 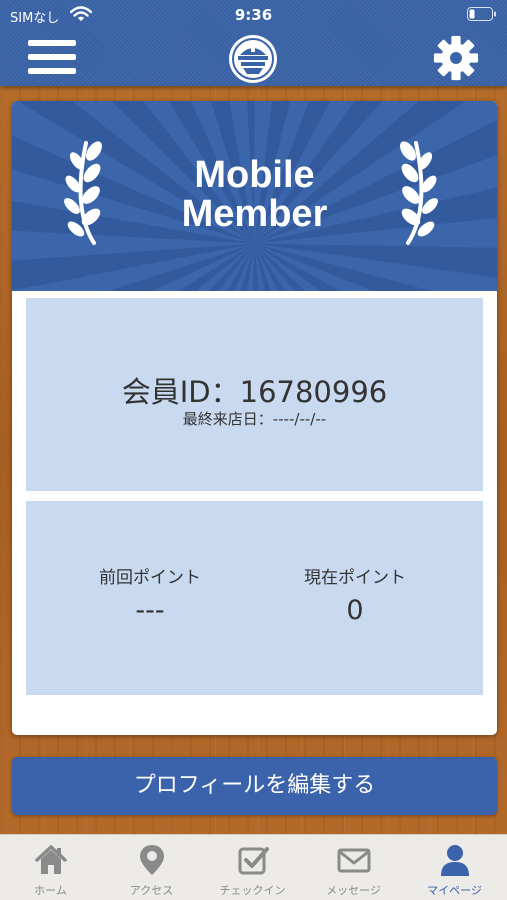 What do you see at coordinates (355, 610) in the screenshot?
I see `current-points-value: 0` at bounding box center [355, 610].